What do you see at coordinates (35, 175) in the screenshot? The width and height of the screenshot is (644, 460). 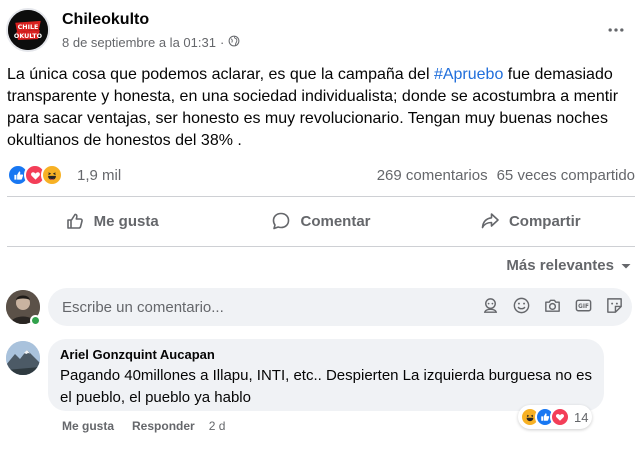 I see `reaction-icons` at bounding box center [35, 175].